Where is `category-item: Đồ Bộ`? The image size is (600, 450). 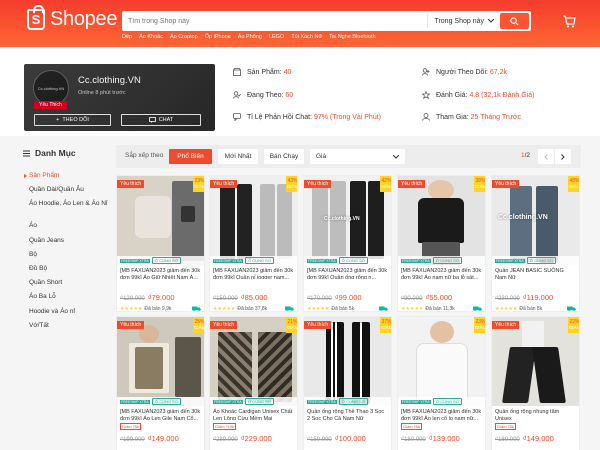
category-item: Đồ Bộ is located at coordinates (68, 272).